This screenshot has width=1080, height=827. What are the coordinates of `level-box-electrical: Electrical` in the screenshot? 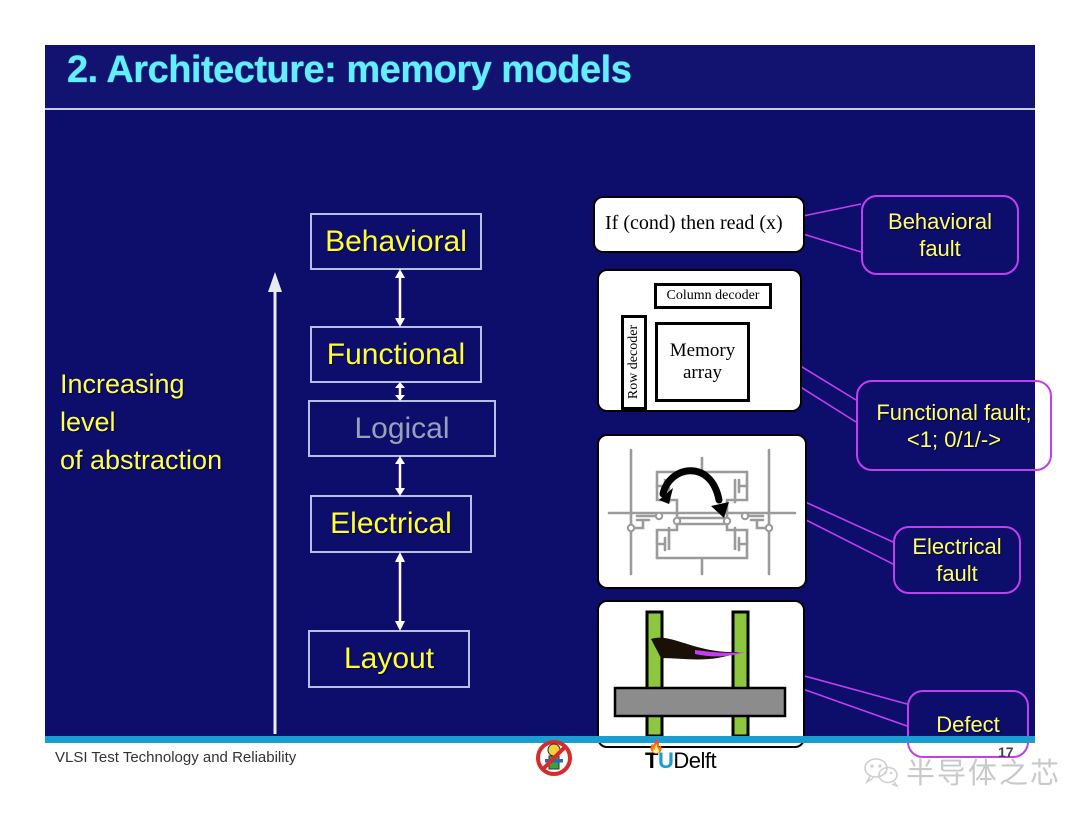 It's located at (391, 524).